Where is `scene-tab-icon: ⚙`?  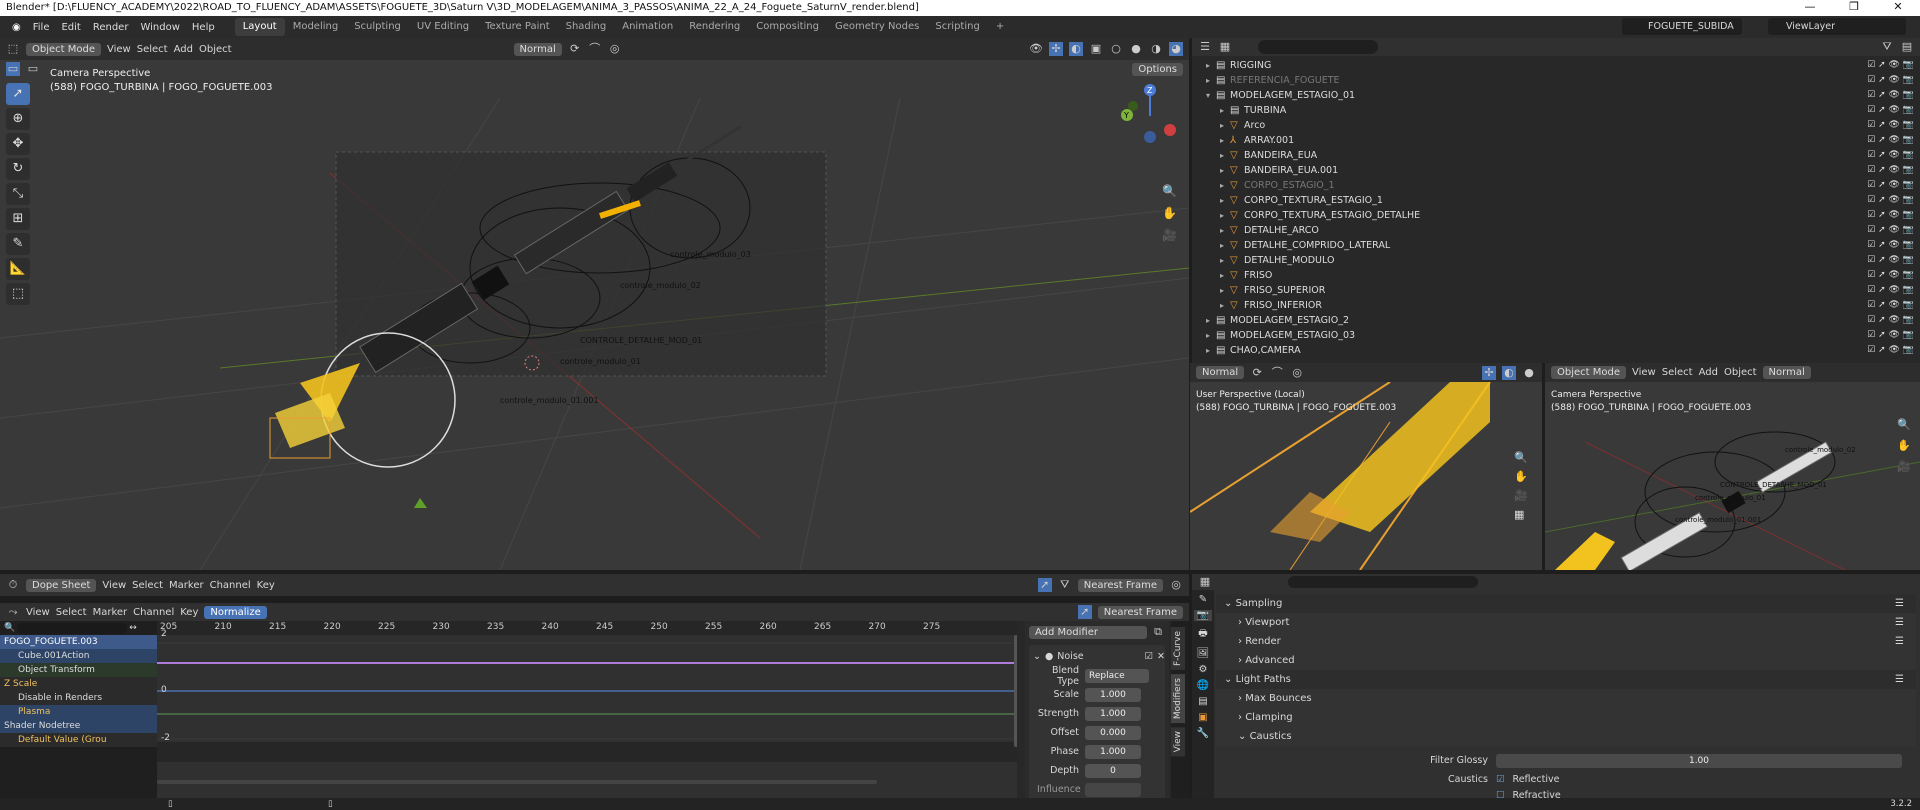
scene-tab-icon: ⚙ is located at coordinates (1203, 669).